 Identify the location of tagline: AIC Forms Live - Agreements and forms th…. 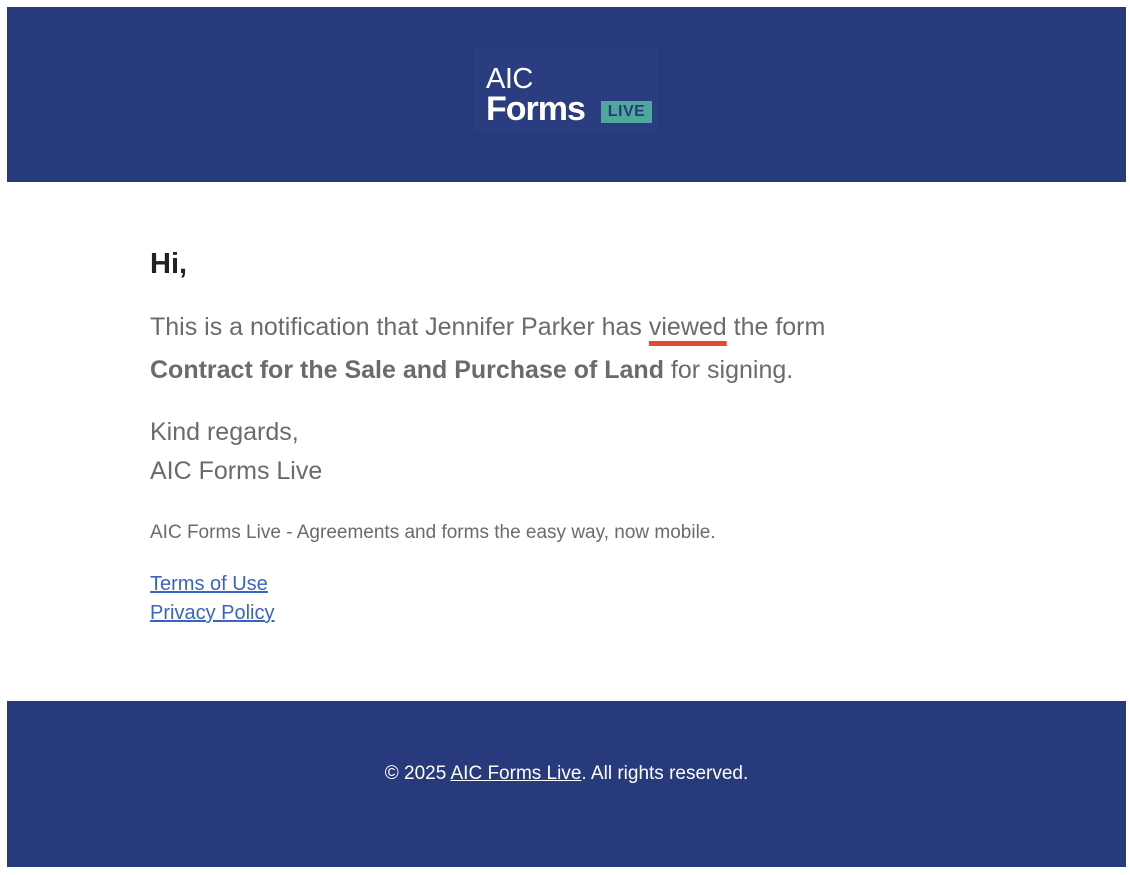
(433, 532).